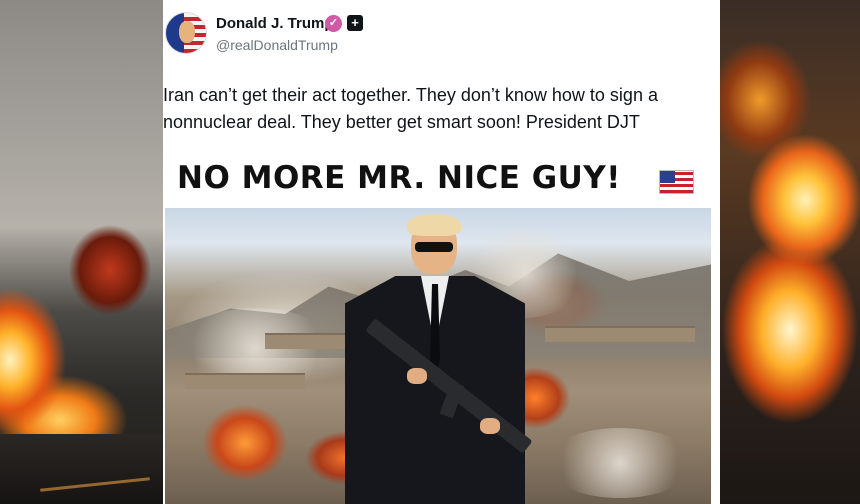  I want to click on author-handle: @realDonaldTrump, so click(277, 45).